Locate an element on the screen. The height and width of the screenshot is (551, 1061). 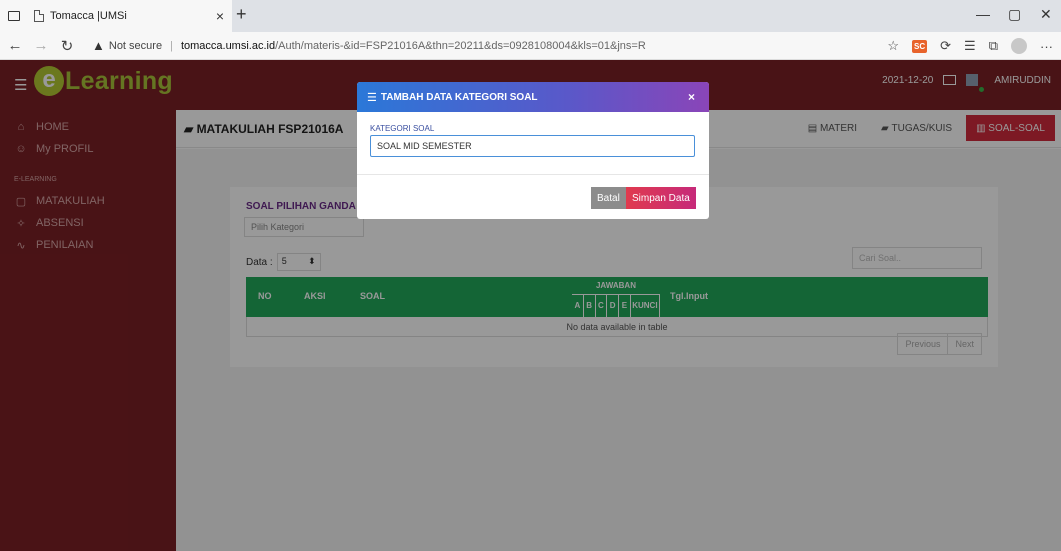
save-button: Simpan Data is located at coordinates (661, 198).